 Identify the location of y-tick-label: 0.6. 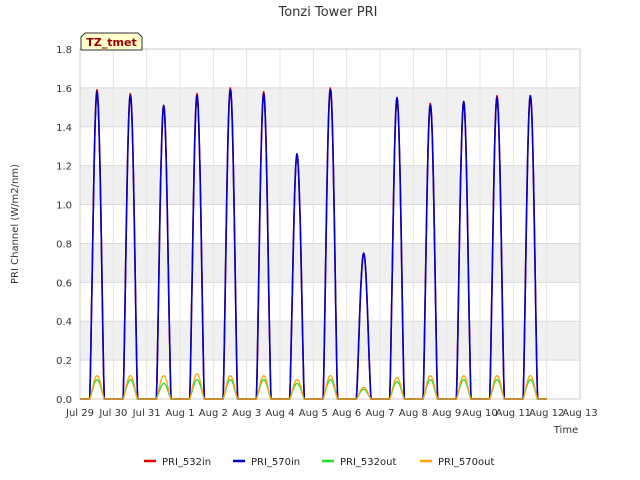
(64, 283).